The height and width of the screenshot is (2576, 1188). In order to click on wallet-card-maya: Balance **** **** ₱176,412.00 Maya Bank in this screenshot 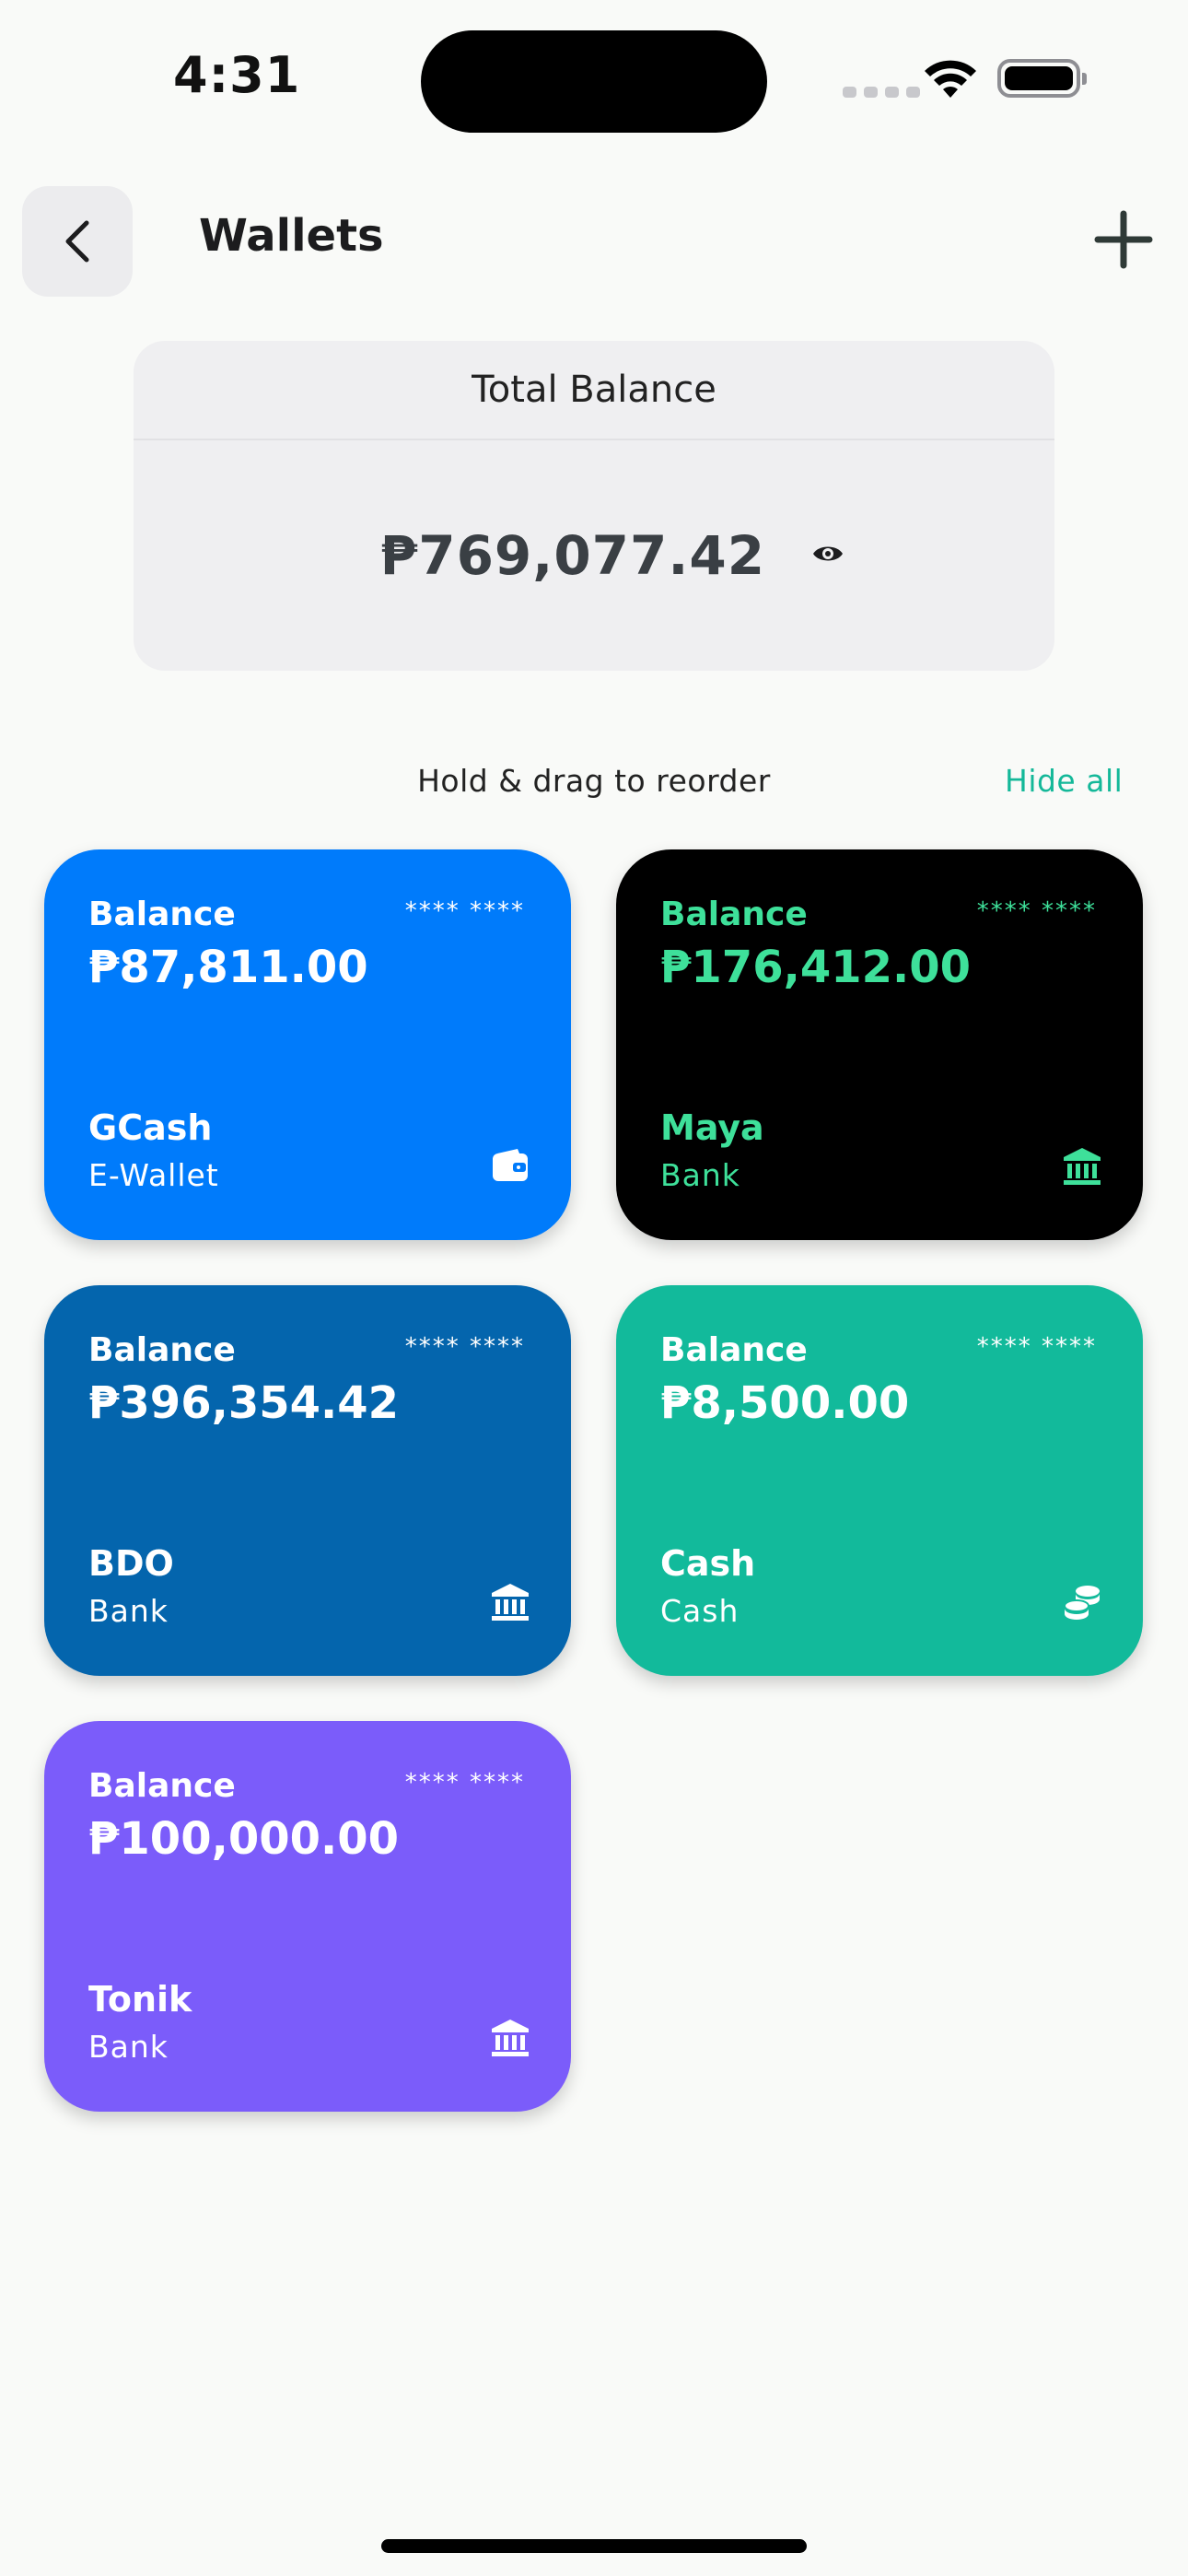, I will do `click(879, 1044)`.